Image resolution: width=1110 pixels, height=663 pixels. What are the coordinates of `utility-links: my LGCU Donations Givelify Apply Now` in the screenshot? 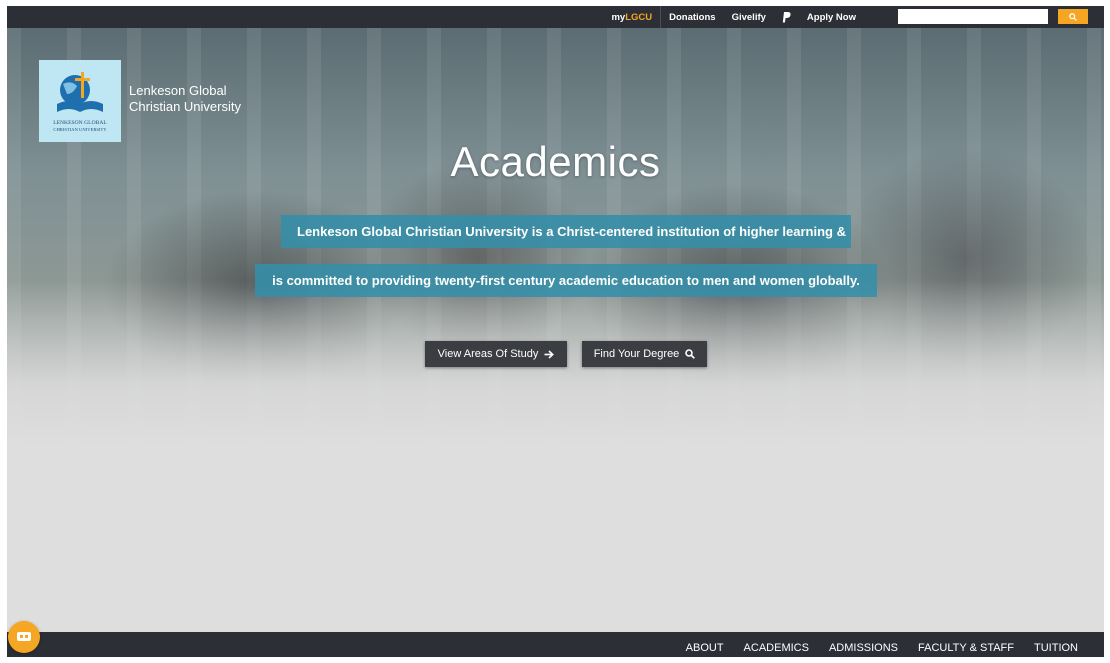 It's located at (733, 17).